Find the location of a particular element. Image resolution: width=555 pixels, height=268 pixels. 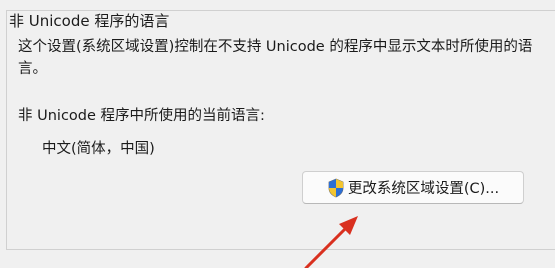

current-language-label: 非 Unicode 程序中所使用的当前语言: is located at coordinates (141, 116).